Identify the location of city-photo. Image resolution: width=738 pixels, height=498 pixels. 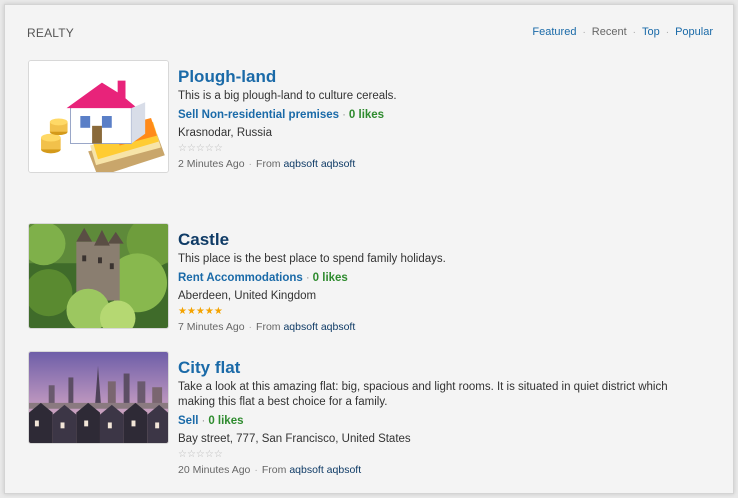
(98, 397).